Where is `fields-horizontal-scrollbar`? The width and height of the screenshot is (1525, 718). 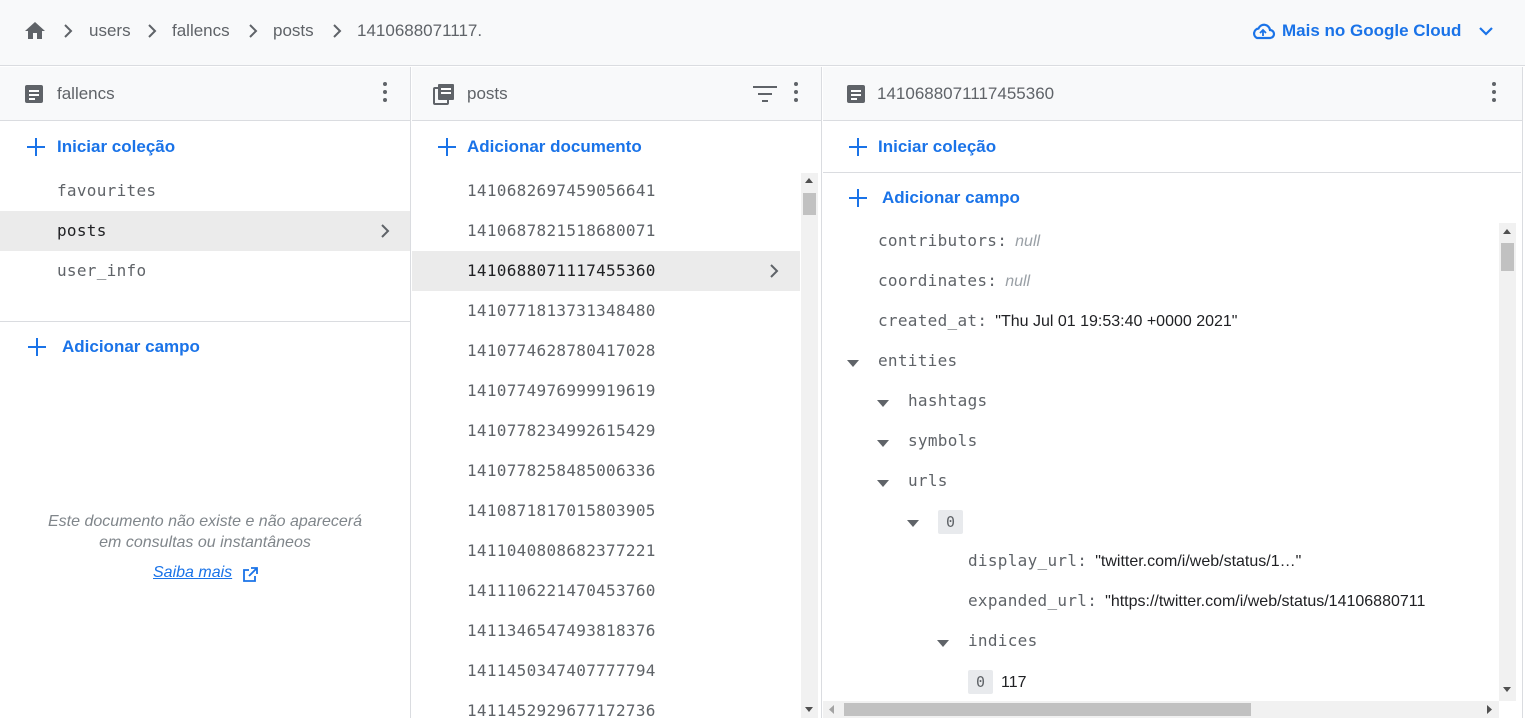
fields-horizontal-scrollbar is located at coordinates (1161, 709).